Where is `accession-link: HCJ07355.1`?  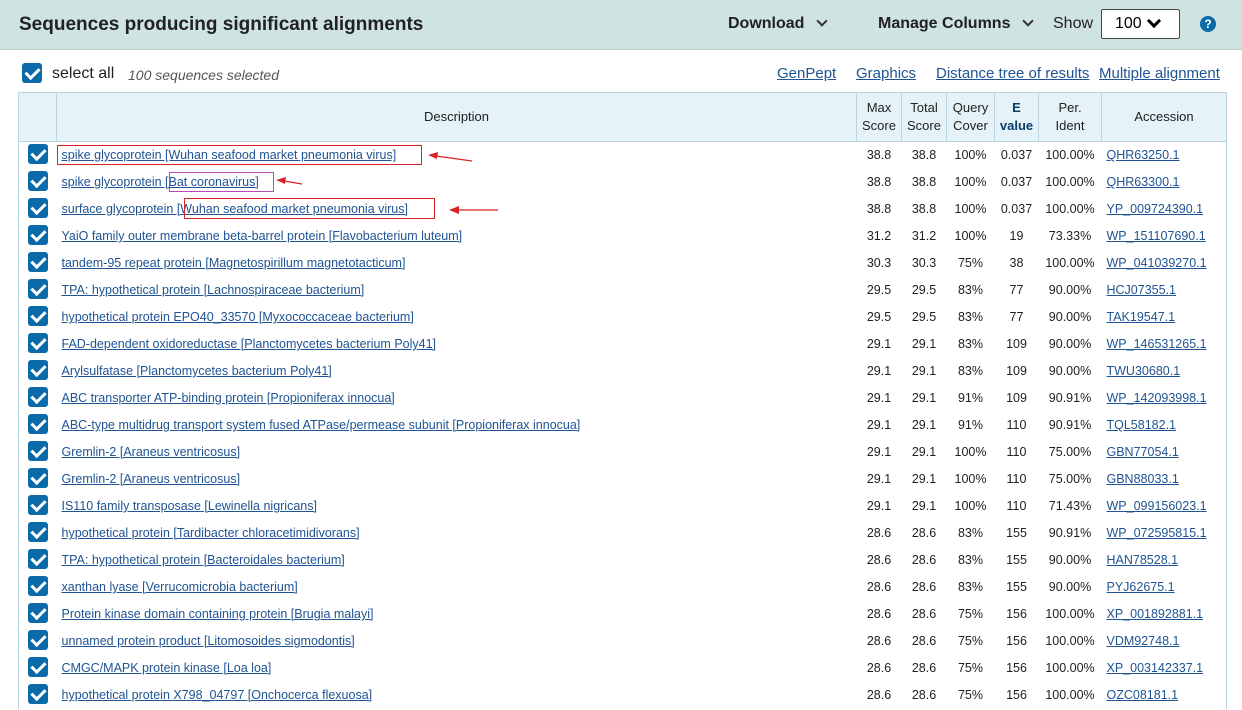
accession-link: HCJ07355.1 is located at coordinates (1142, 290).